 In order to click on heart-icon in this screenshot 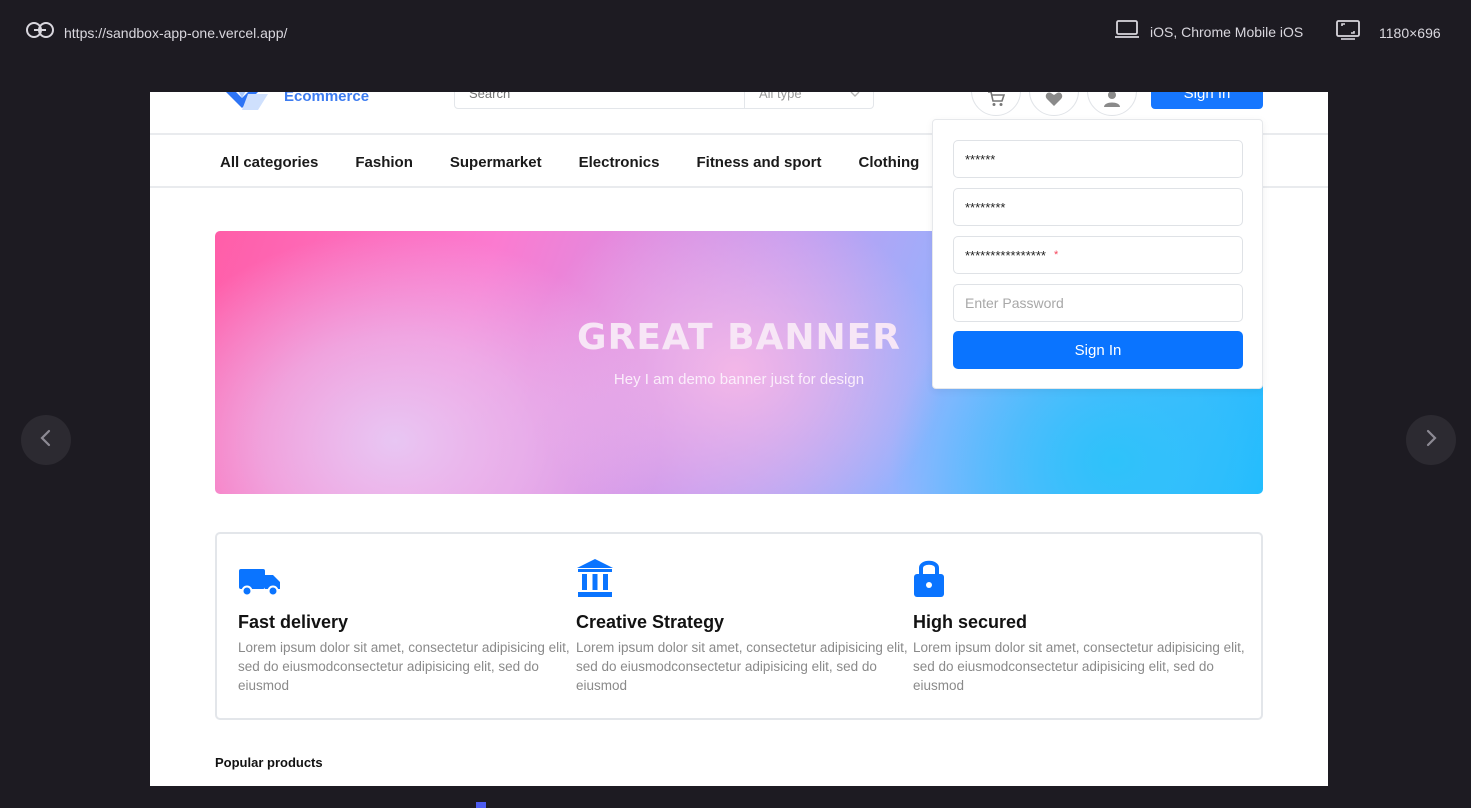, I will do `click(1054, 102)`.